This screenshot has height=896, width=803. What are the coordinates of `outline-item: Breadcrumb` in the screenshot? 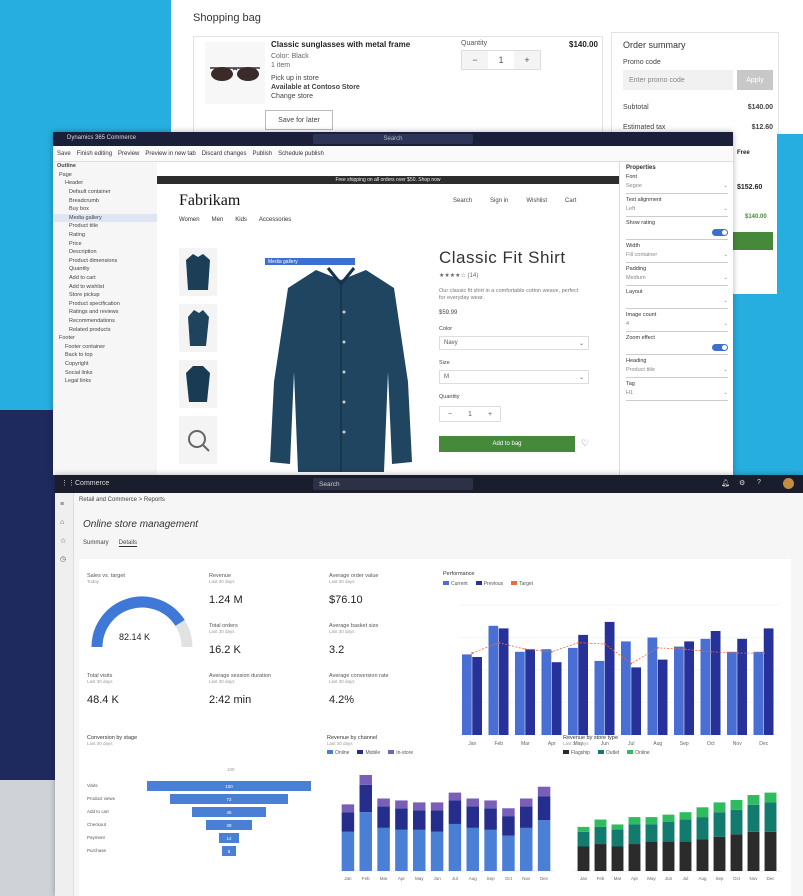 It's located at (105, 200).